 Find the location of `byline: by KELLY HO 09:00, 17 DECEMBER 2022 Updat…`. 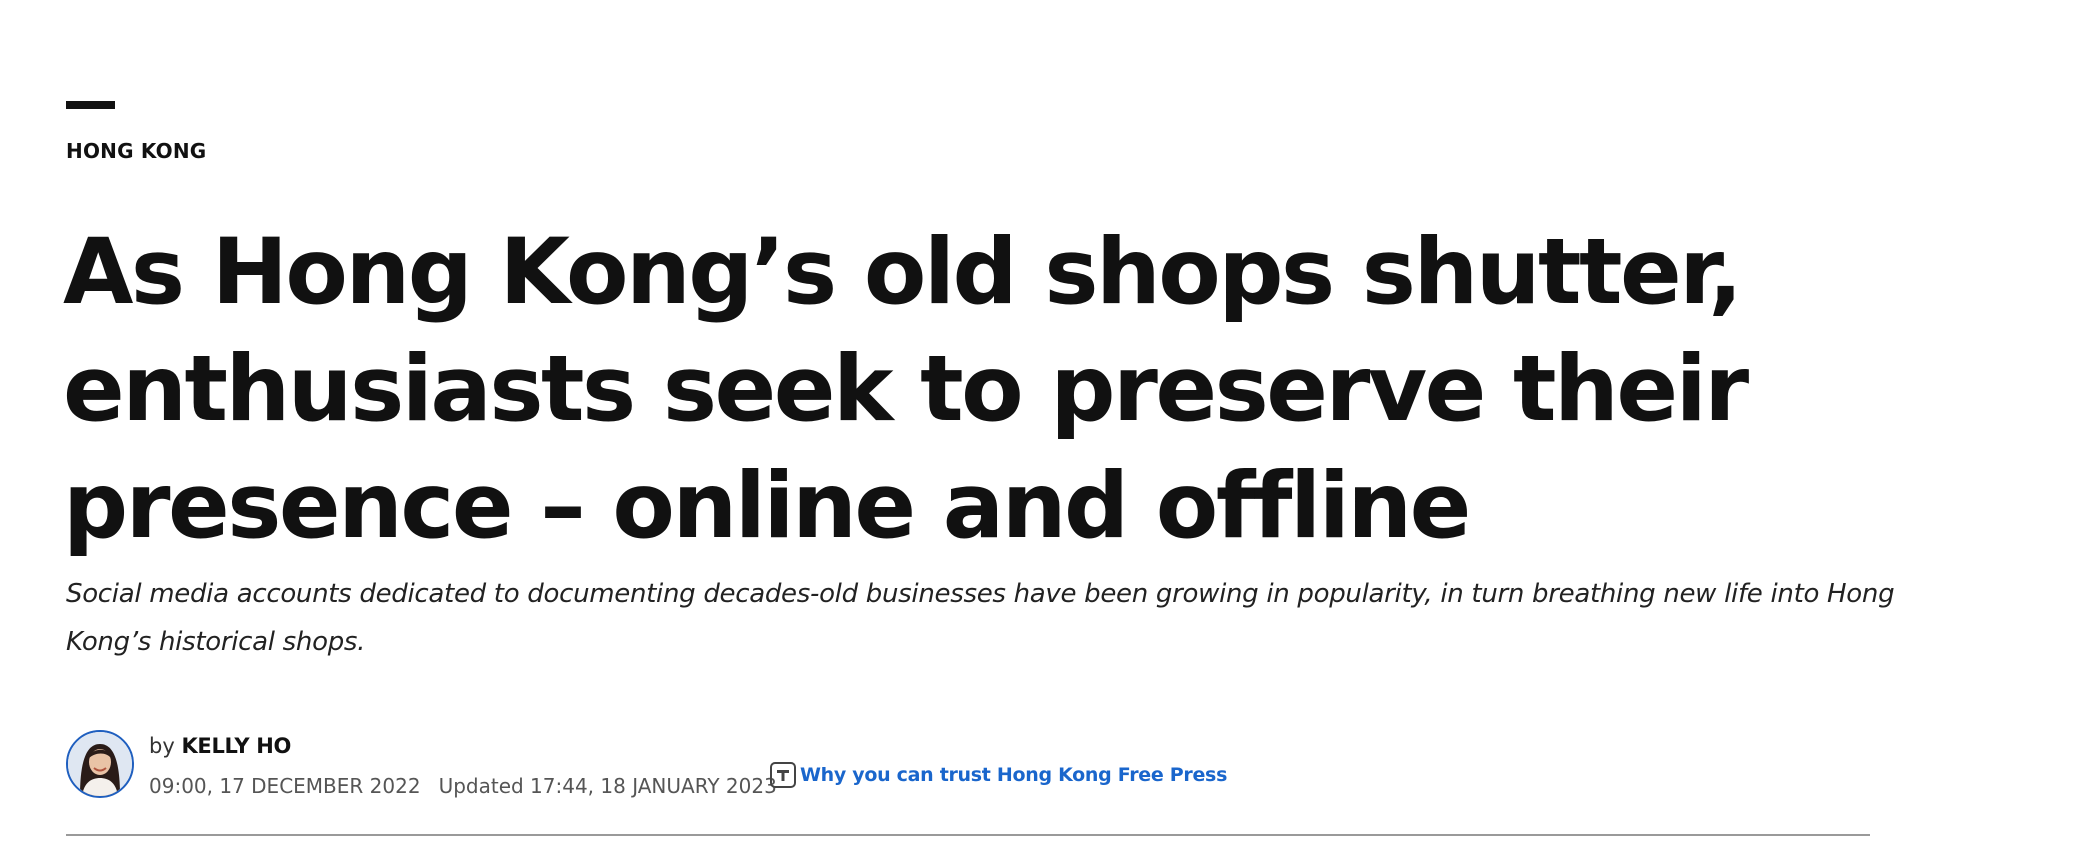

byline: by KELLY HO 09:00, 17 DECEMBER 2022 Updat… is located at coordinates (971, 785).